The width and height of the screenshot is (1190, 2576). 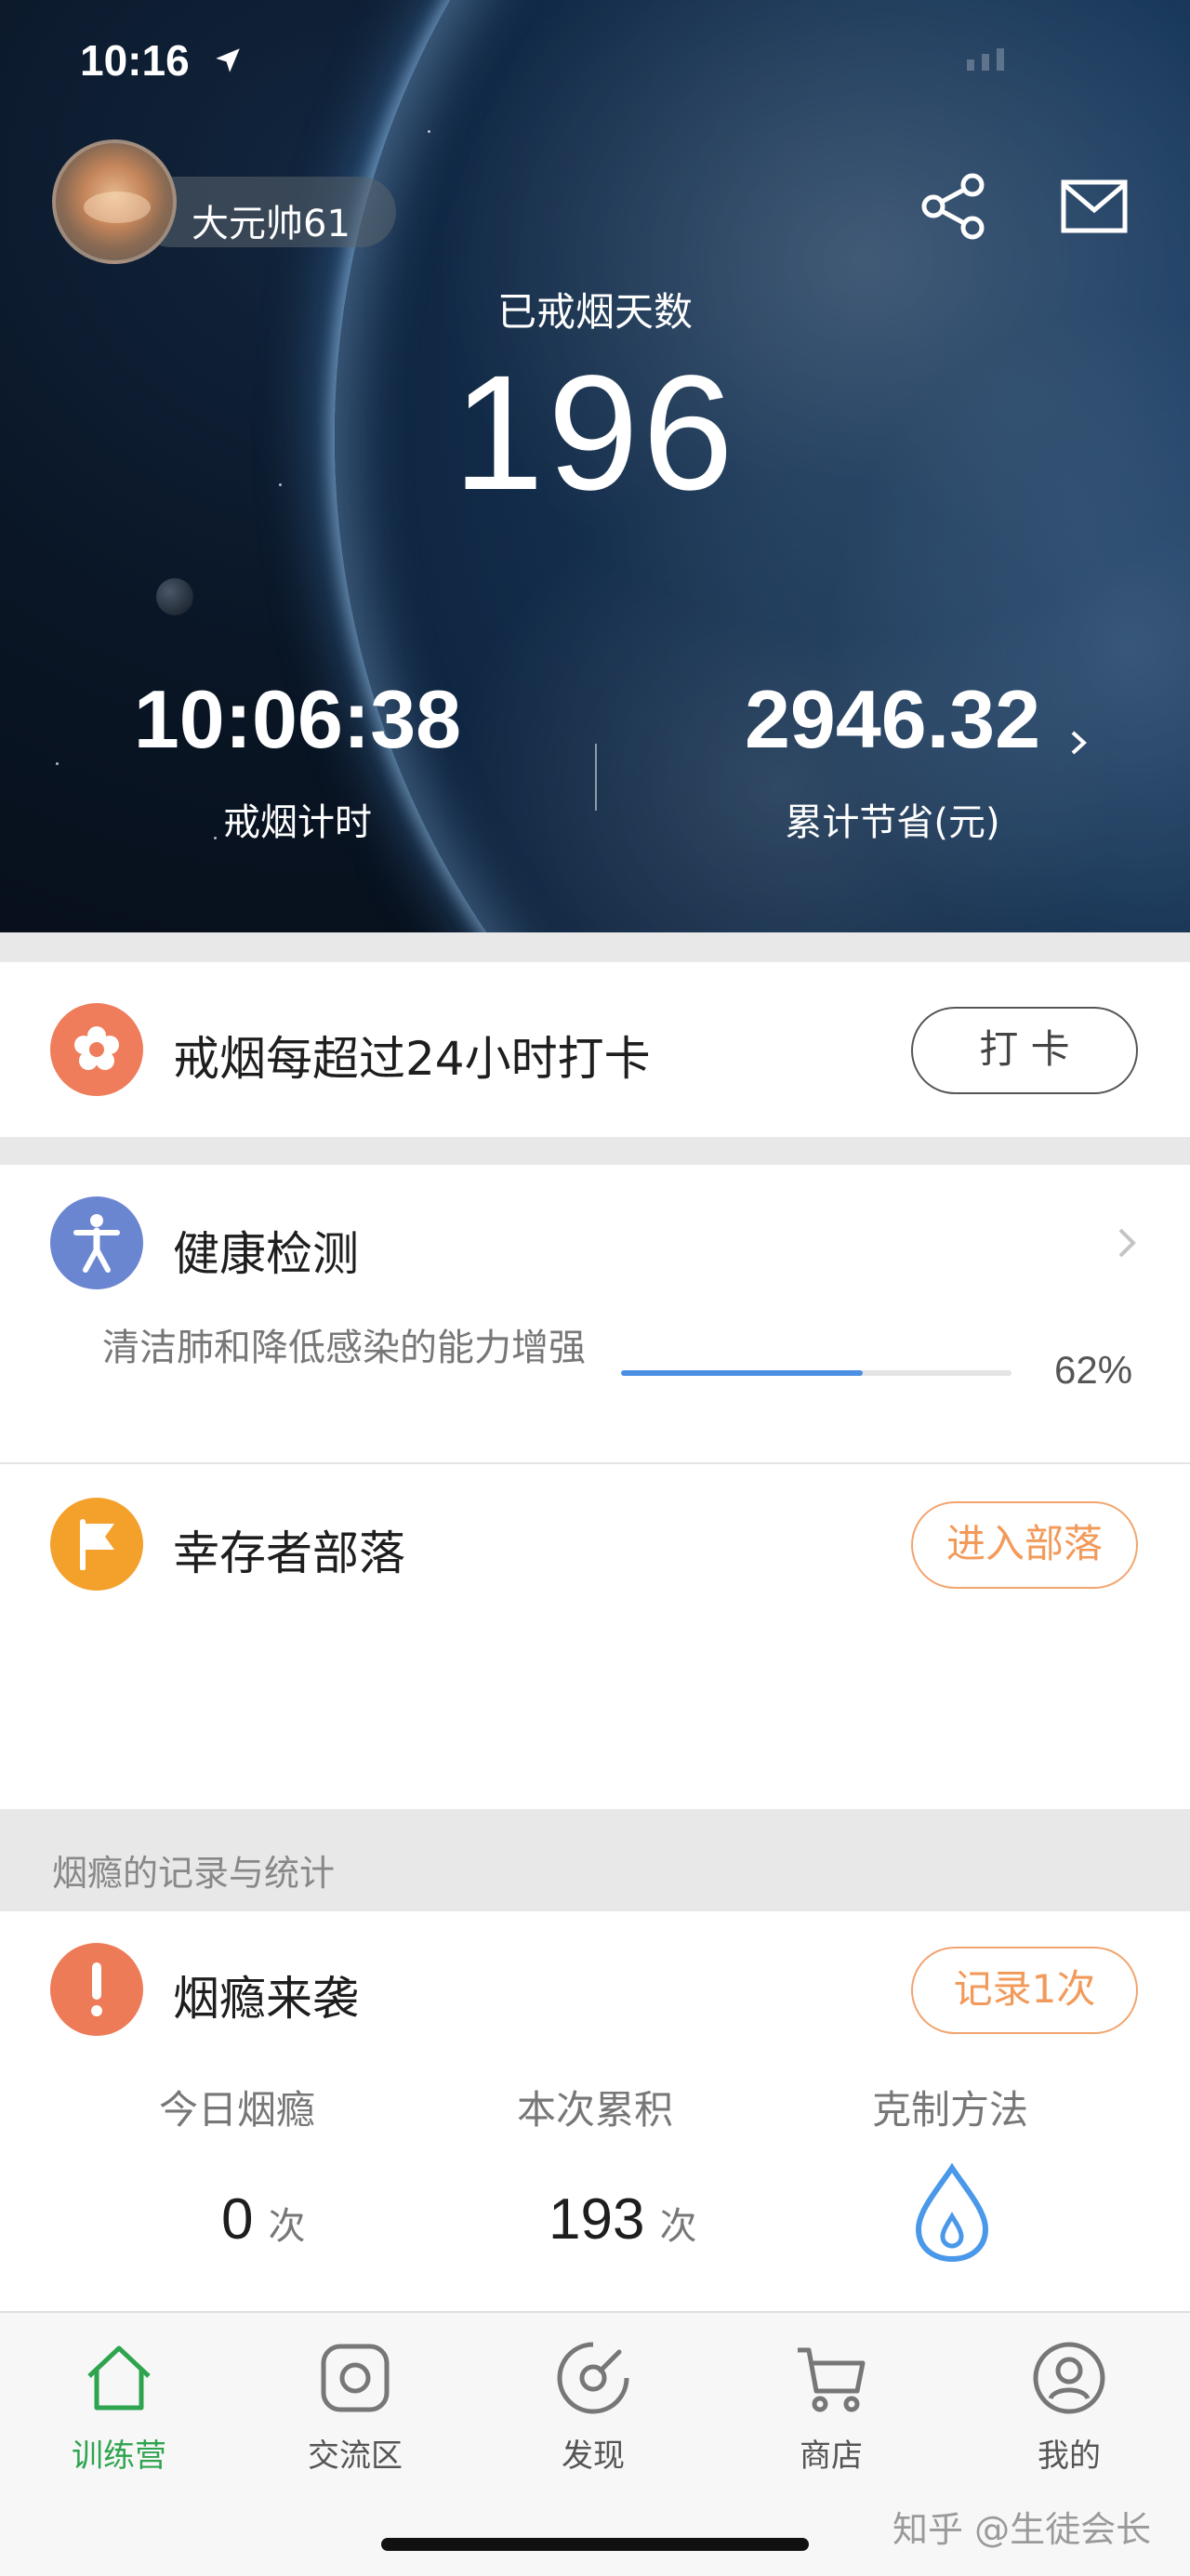 What do you see at coordinates (595, 2544) in the screenshot?
I see `home-indicator` at bounding box center [595, 2544].